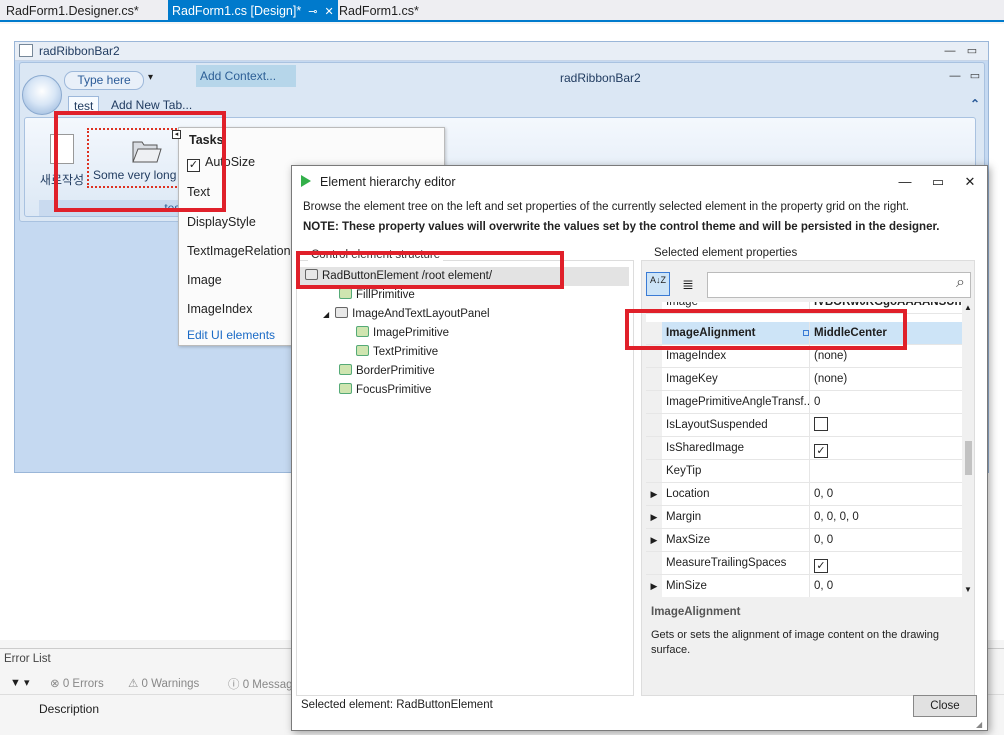  Describe the element at coordinates (737, 448) in the screenshot. I see `property-name: IsSharedImage` at that location.